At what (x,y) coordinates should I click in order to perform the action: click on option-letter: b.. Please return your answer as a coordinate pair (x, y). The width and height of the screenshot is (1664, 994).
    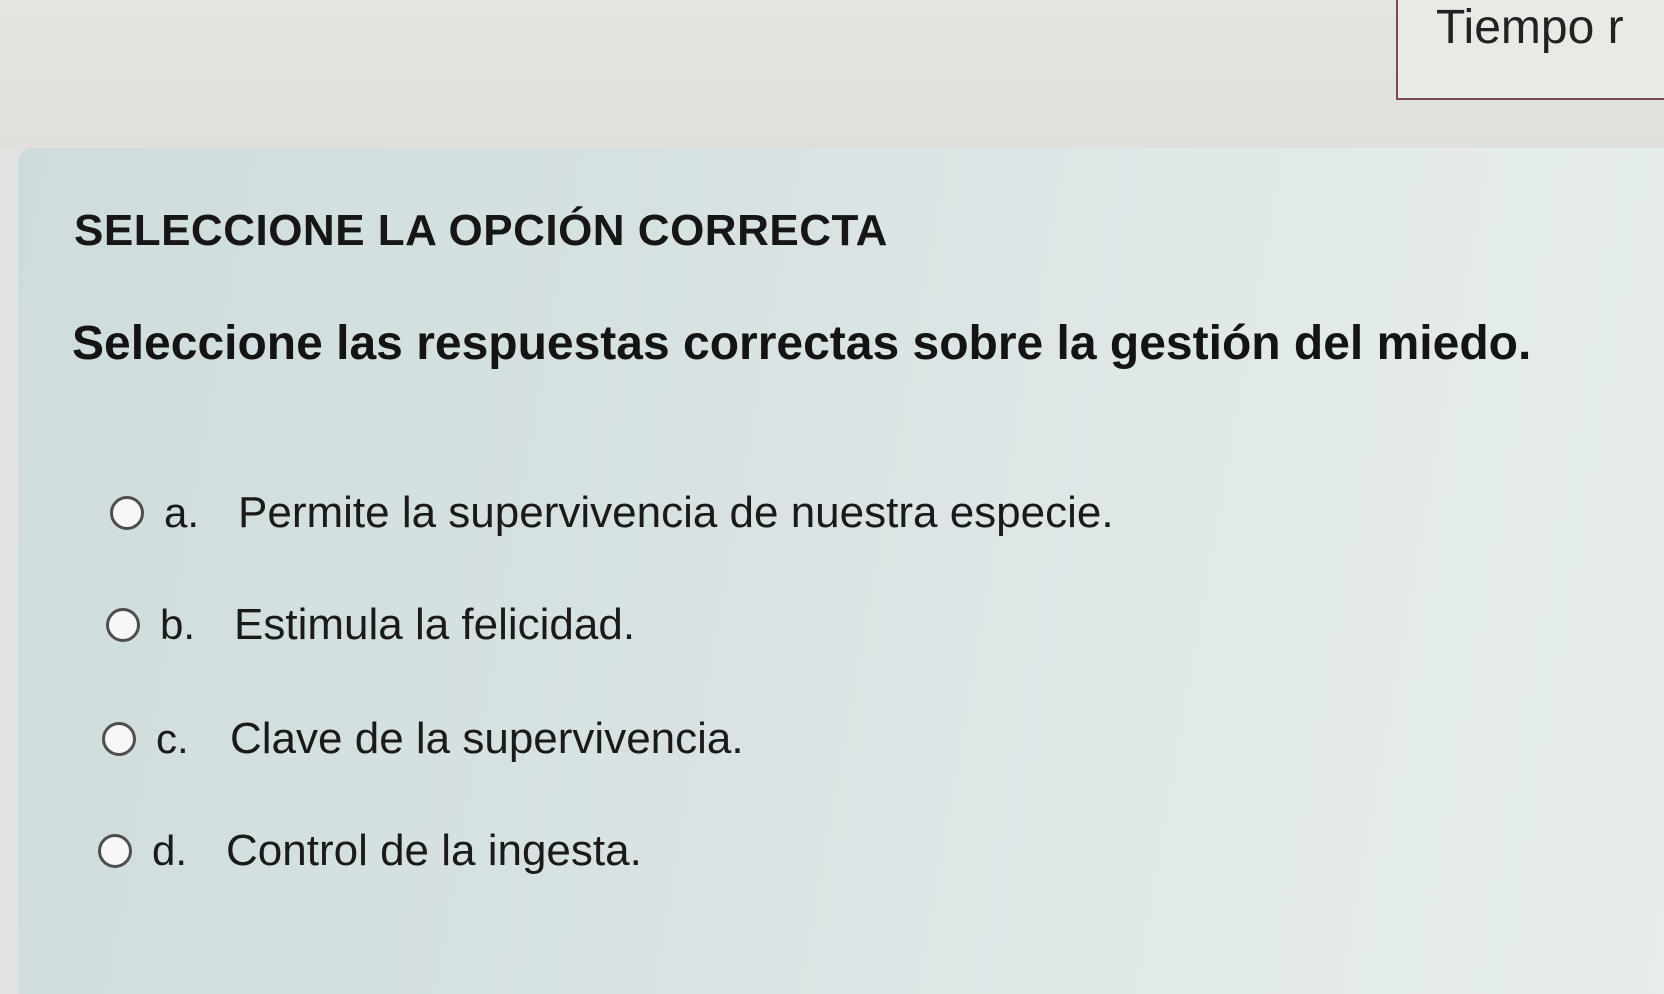
    Looking at the image, I should click on (178, 624).